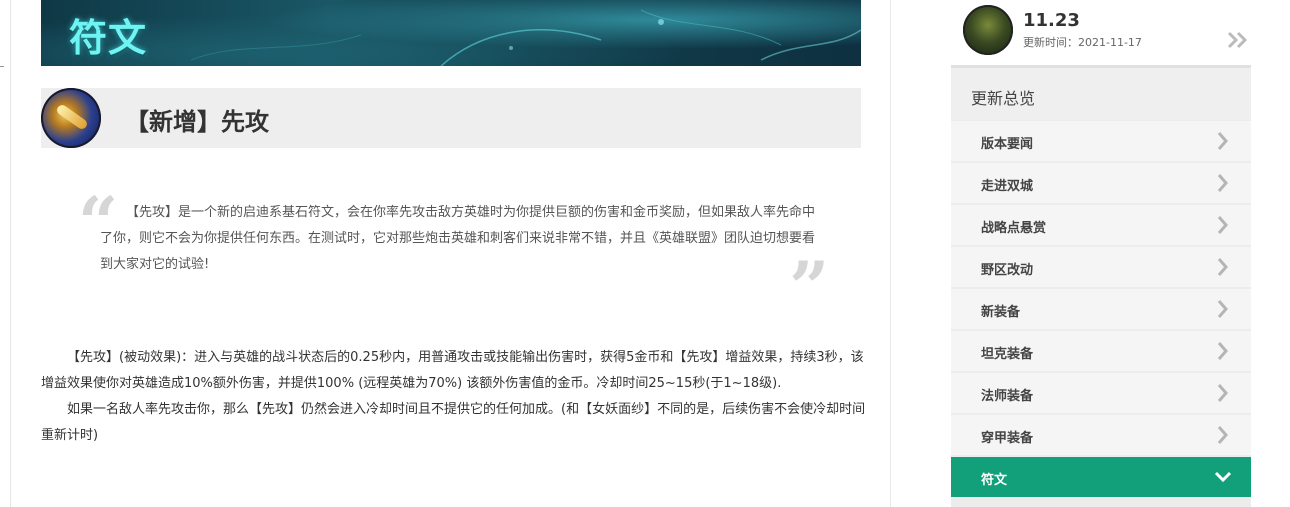 This screenshot has width=1290, height=507. I want to click on version-number: 11.23, so click(1051, 20).